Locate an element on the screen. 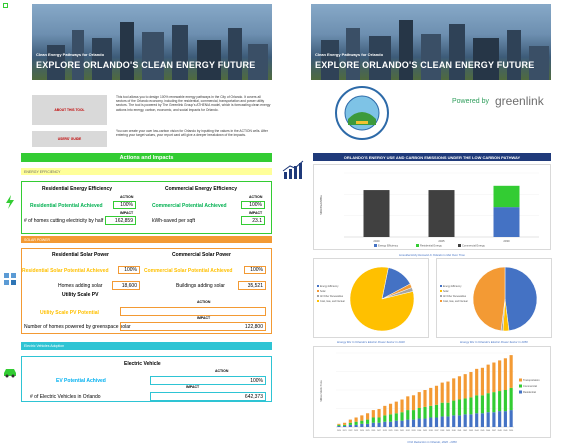  actions-title: Actions and Impacts is located at coordinates (146, 157).